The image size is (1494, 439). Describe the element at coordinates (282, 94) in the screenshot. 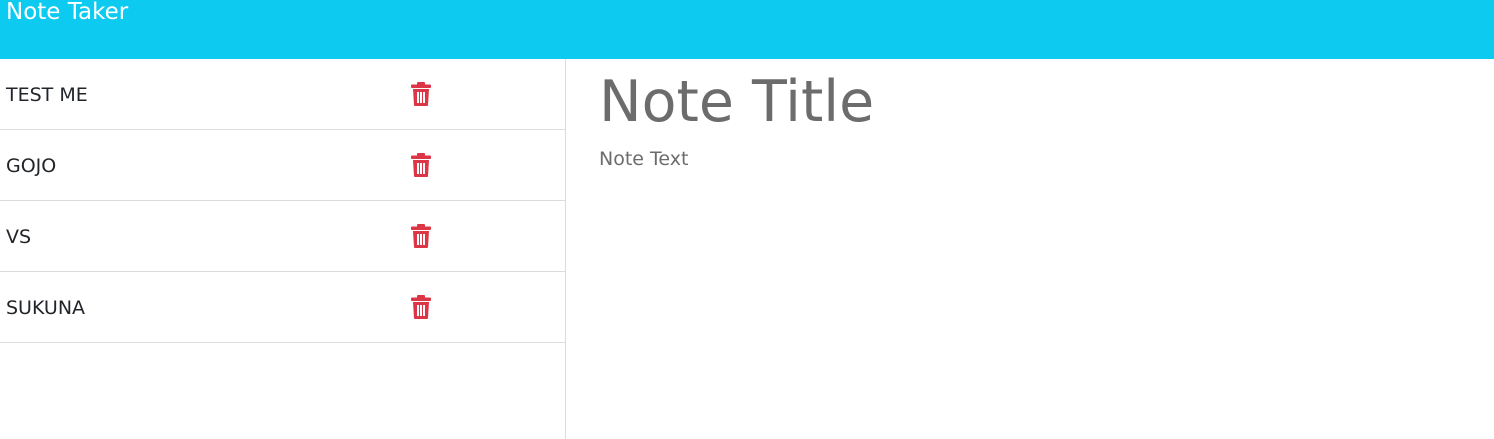

I see `note-list-item: TEST ME` at that location.